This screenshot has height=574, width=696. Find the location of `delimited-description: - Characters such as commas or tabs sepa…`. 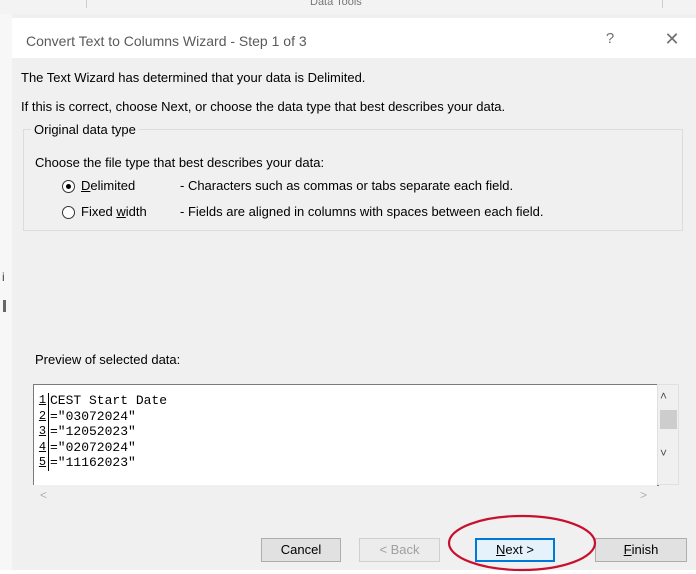

delimited-description: - Characters such as commas or tabs sepa… is located at coordinates (347, 185).